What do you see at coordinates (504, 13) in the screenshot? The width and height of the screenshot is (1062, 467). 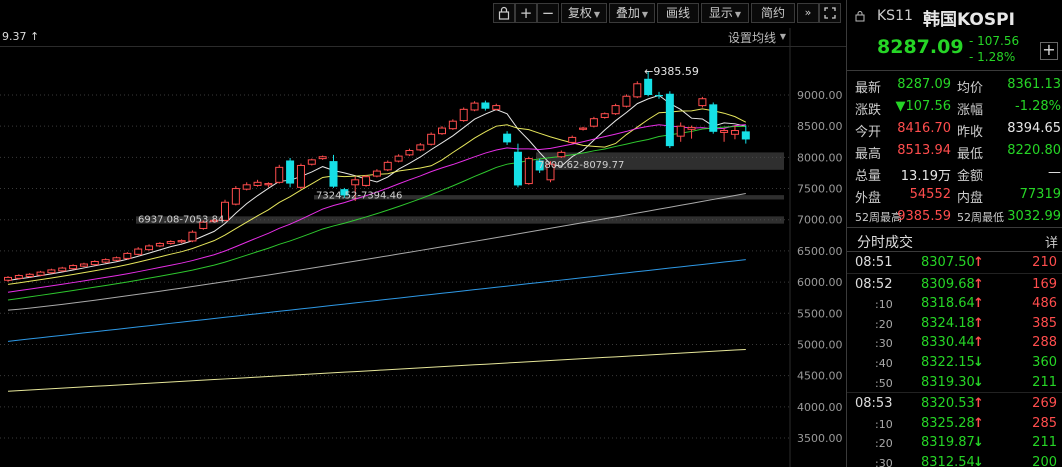 I see `lock-button` at bounding box center [504, 13].